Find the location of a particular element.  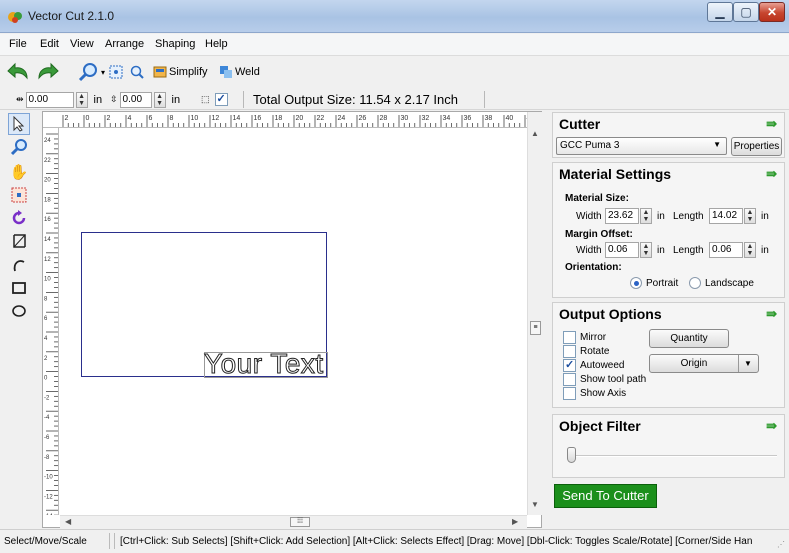

scroll-left-icon: ◀ is located at coordinates (68, 521).